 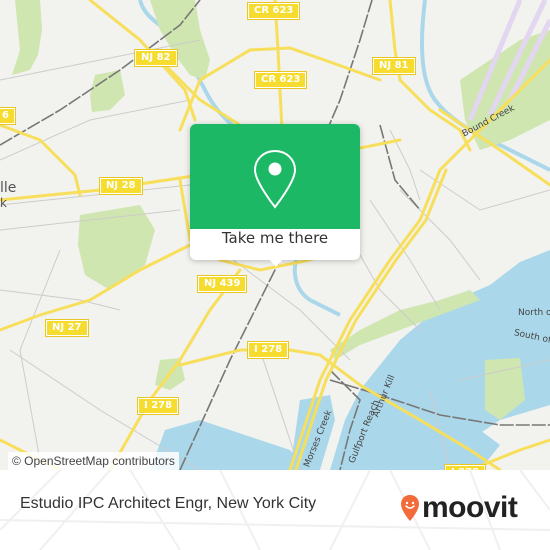 What do you see at coordinates (116, 247) in the screenshot?
I see `park-cemetery` at bounding box center [116, 247].